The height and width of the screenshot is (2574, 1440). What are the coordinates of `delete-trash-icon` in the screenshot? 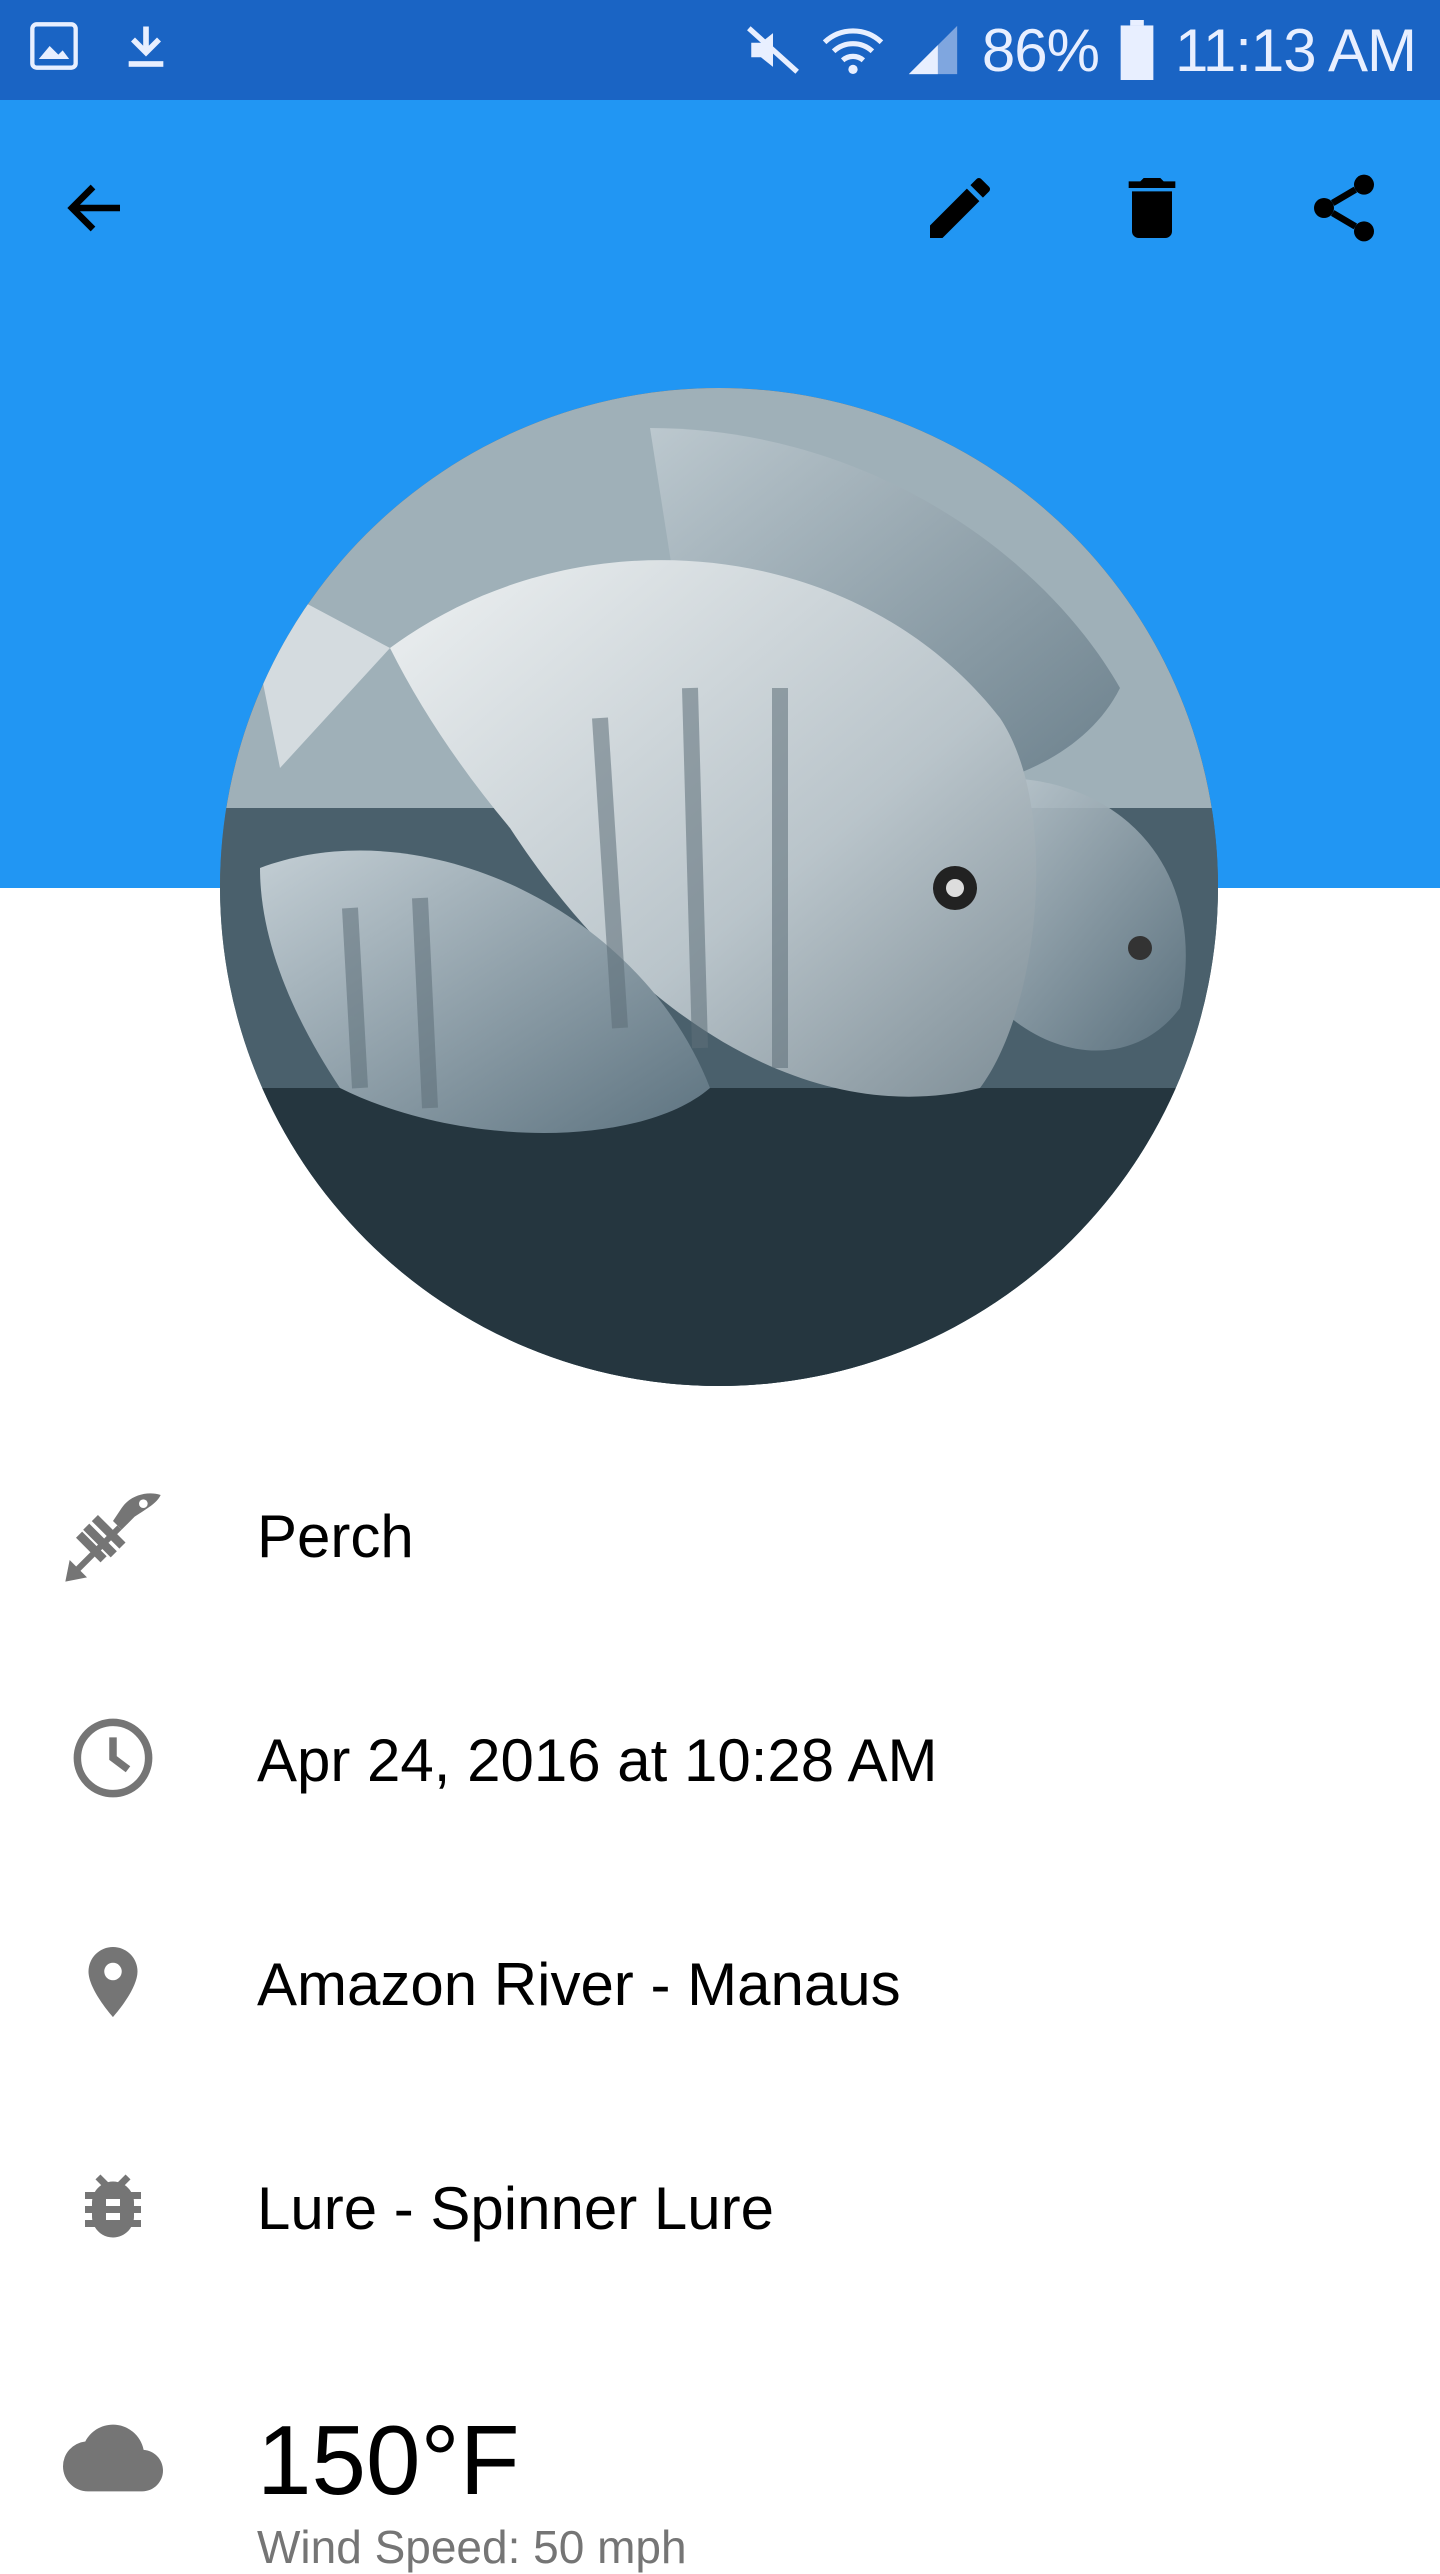 It's located at (1152, 208).